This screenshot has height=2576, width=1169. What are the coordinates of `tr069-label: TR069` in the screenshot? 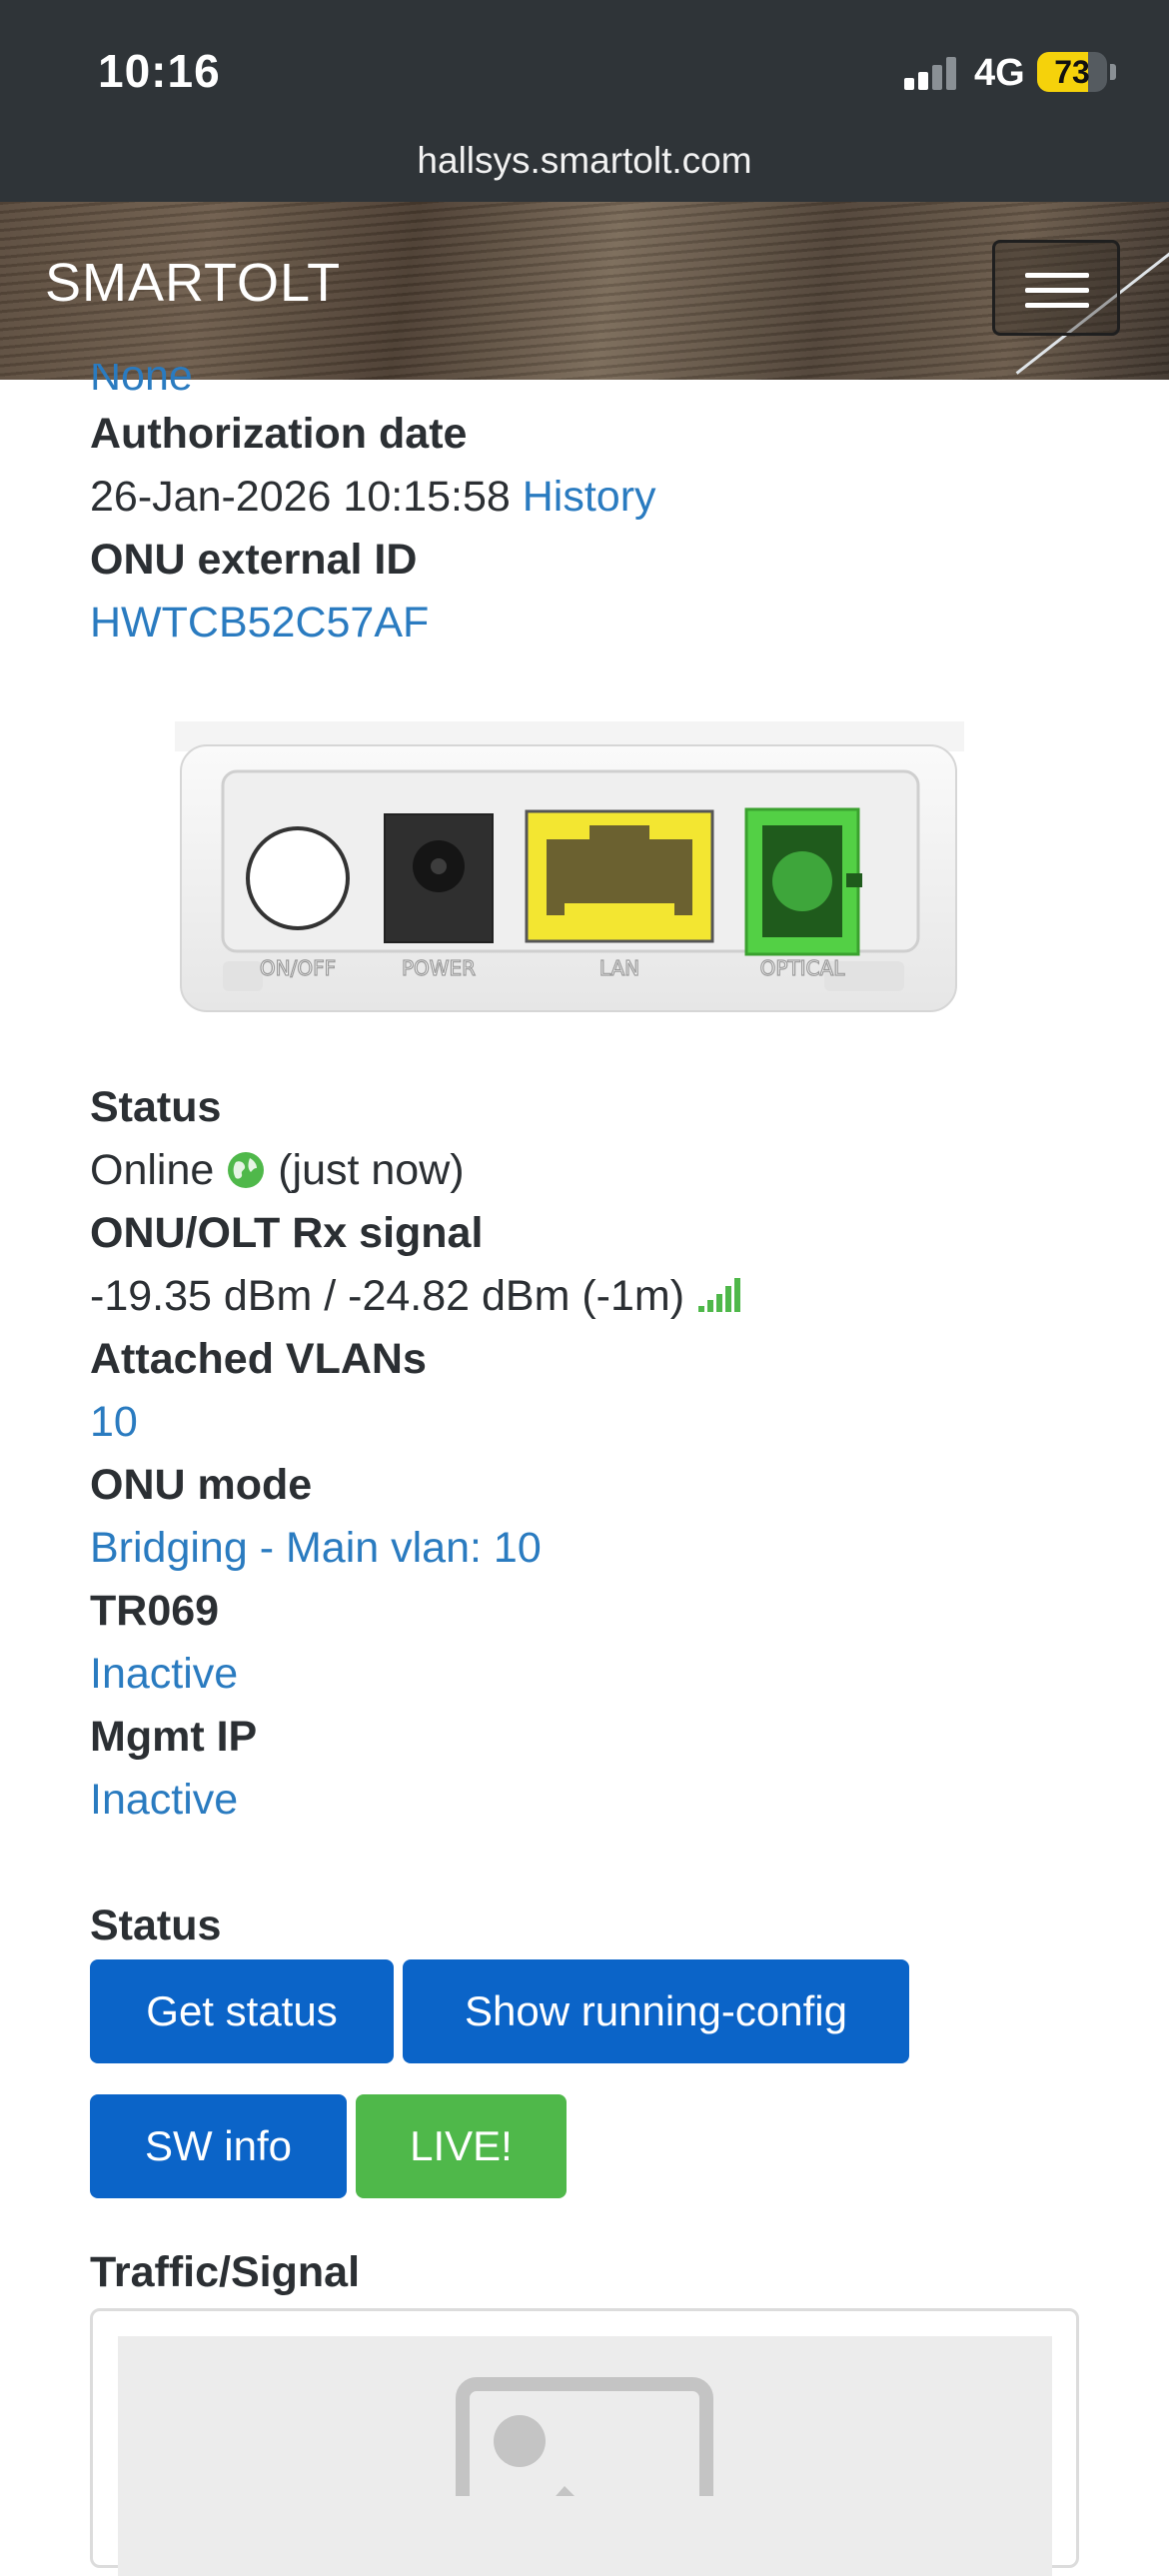 It's located at (155, 1611).